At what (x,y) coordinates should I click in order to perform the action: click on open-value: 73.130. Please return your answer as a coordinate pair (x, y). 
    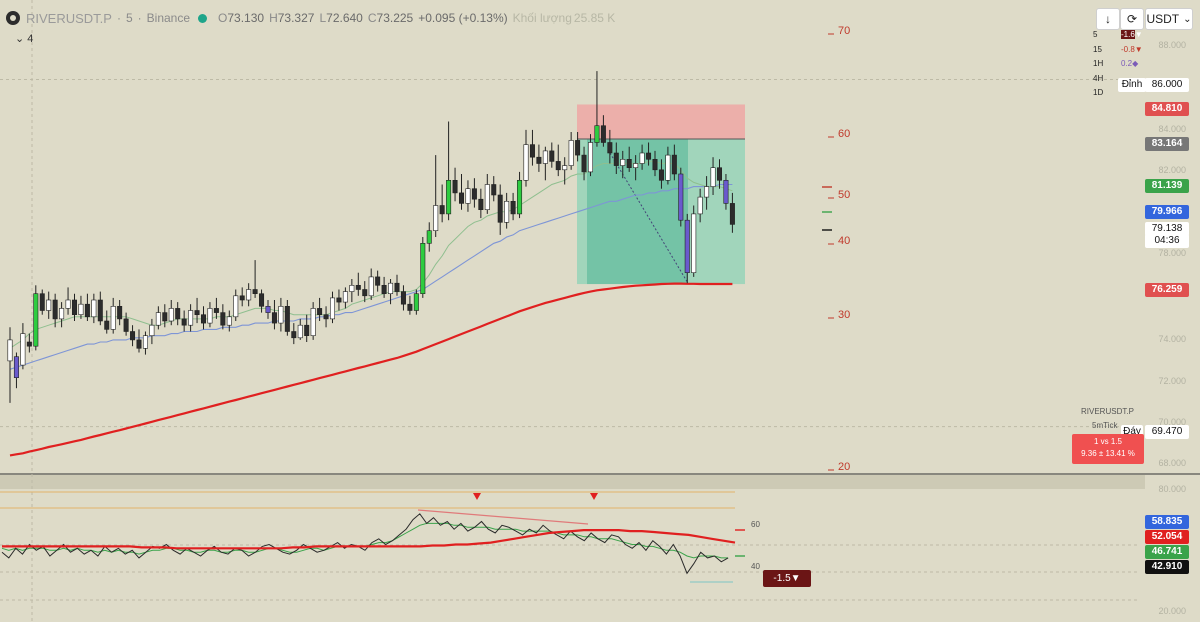
    Looking at the image, I should click on (246, 18).